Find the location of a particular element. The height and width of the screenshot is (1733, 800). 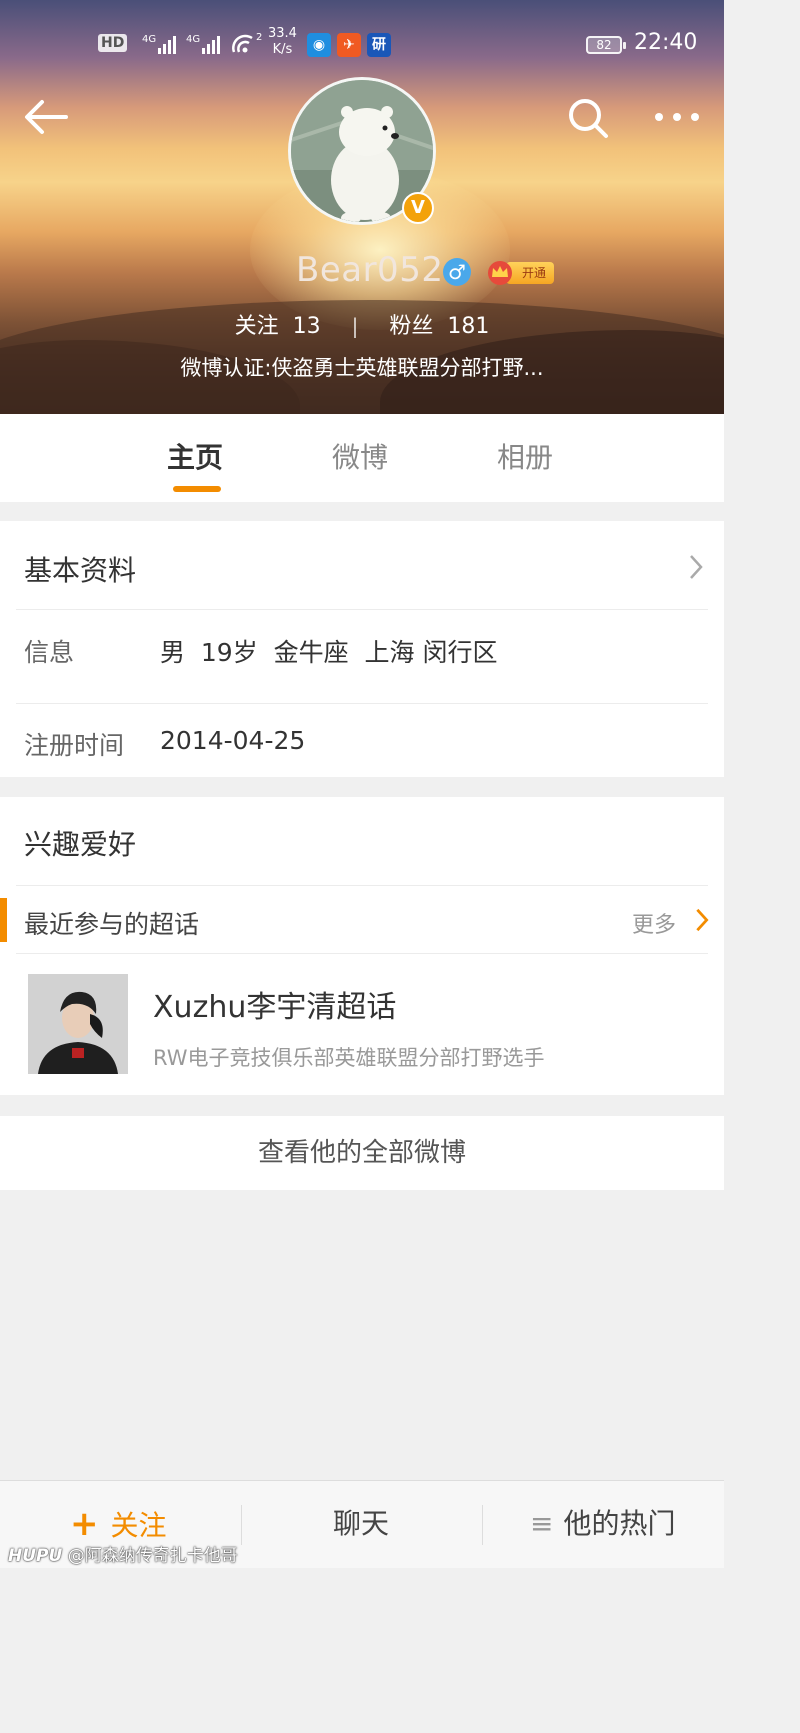

following-link: 关注 13 is located at coordinates (278, 324).